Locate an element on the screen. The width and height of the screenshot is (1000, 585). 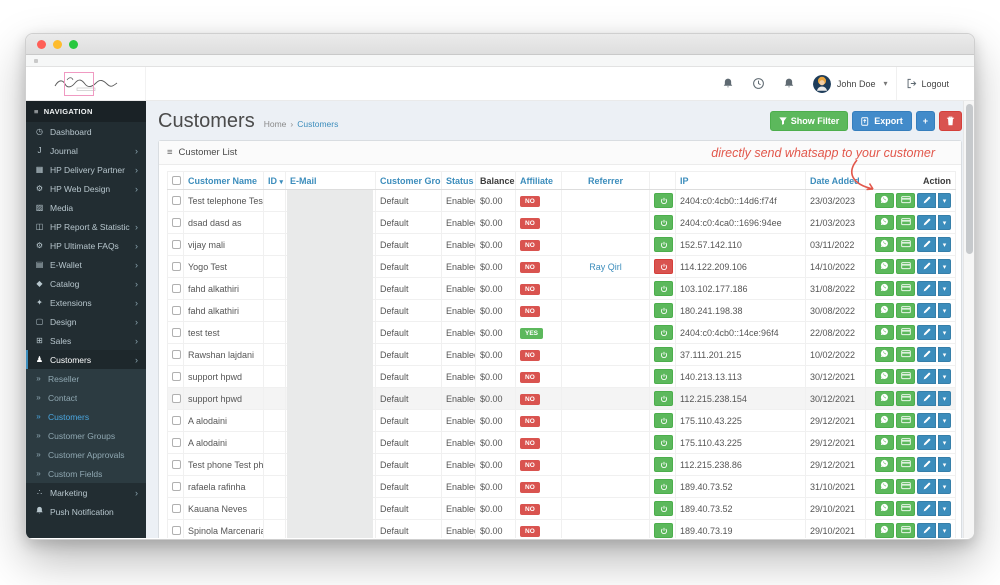
column-header-id: ID ▾ is located at coordinates (274, 180).